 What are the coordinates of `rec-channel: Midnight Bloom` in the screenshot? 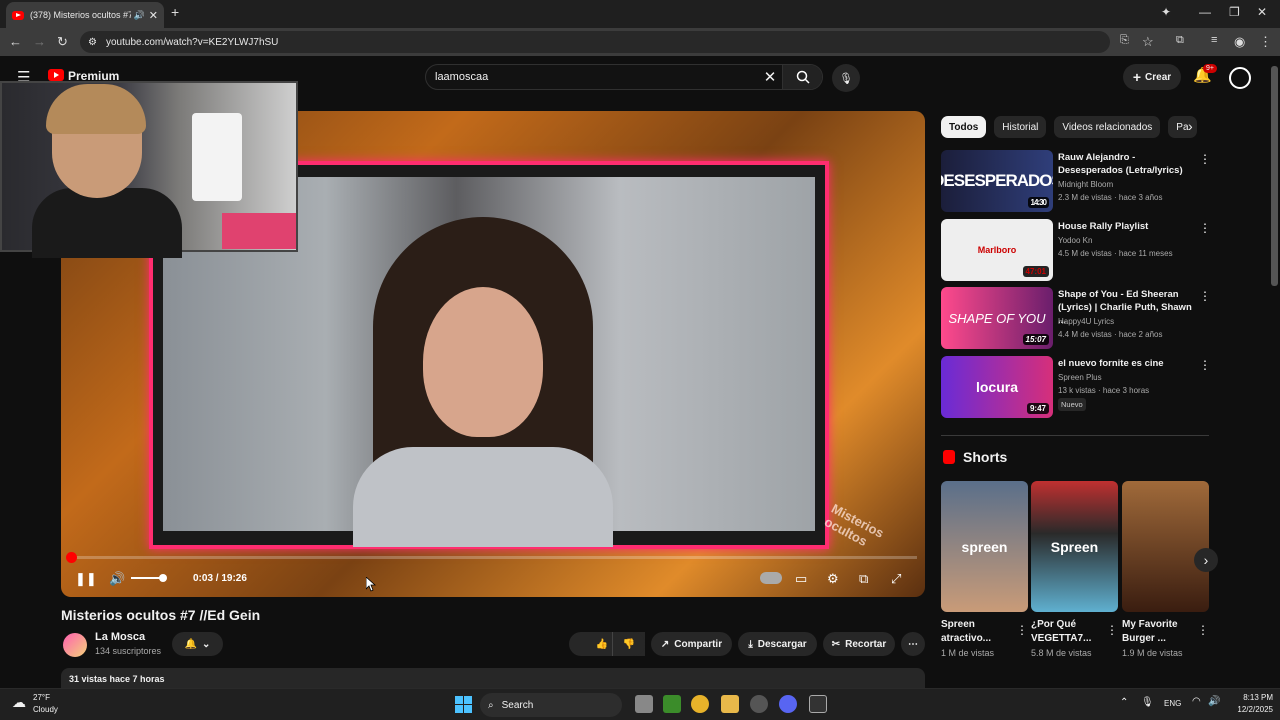 It's located at (1085, 184).